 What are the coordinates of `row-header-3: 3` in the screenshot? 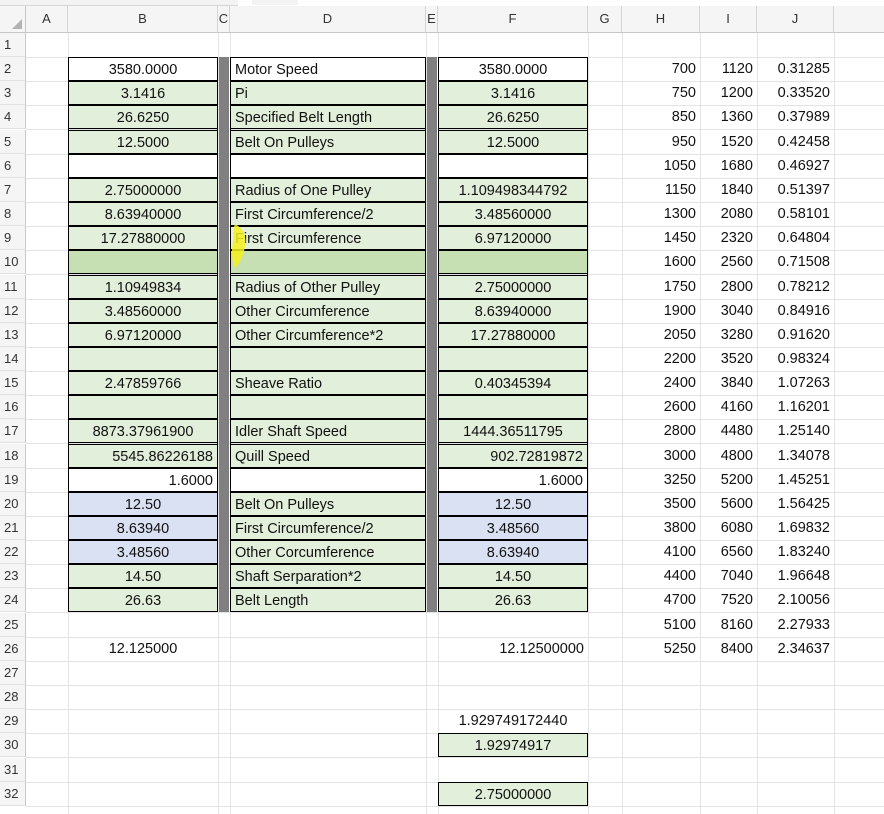 It's located at (13, 93).